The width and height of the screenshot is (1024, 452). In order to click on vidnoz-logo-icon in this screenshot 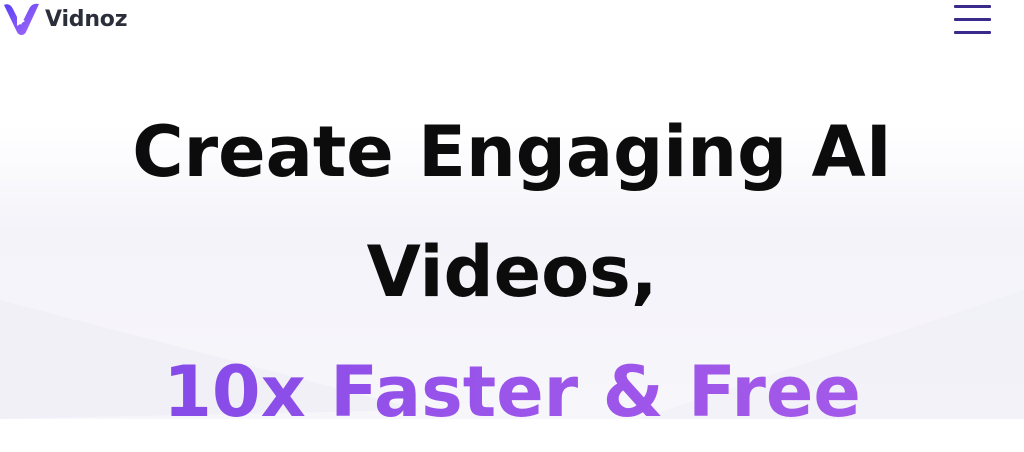, I will do `click(21, 19)`.